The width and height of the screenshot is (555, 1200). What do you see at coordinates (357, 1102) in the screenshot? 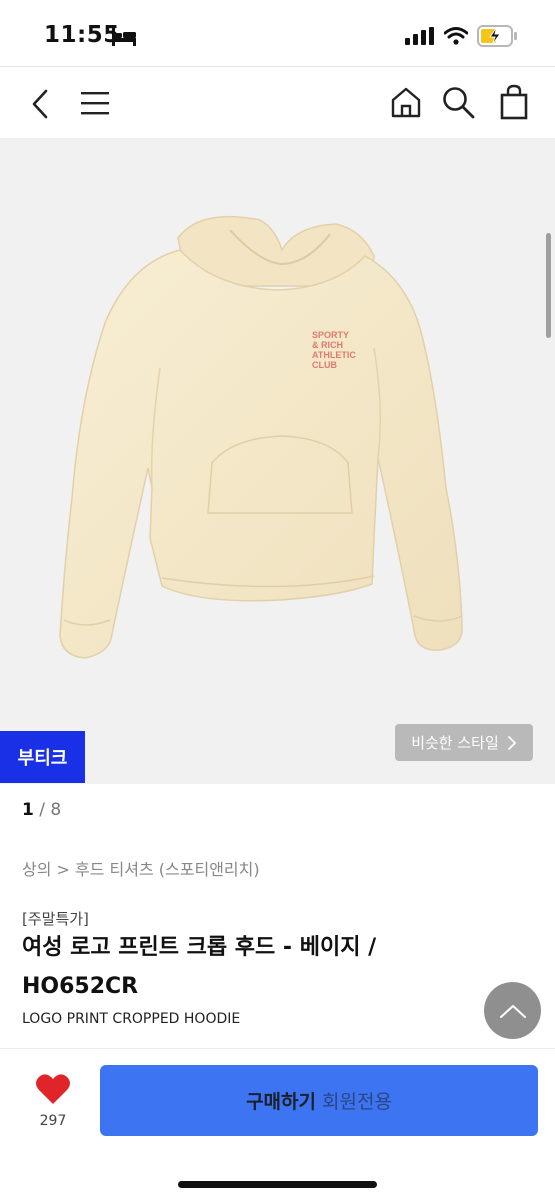
I see `members-only-label: 회원전용` at bounding box center [357, 1102].